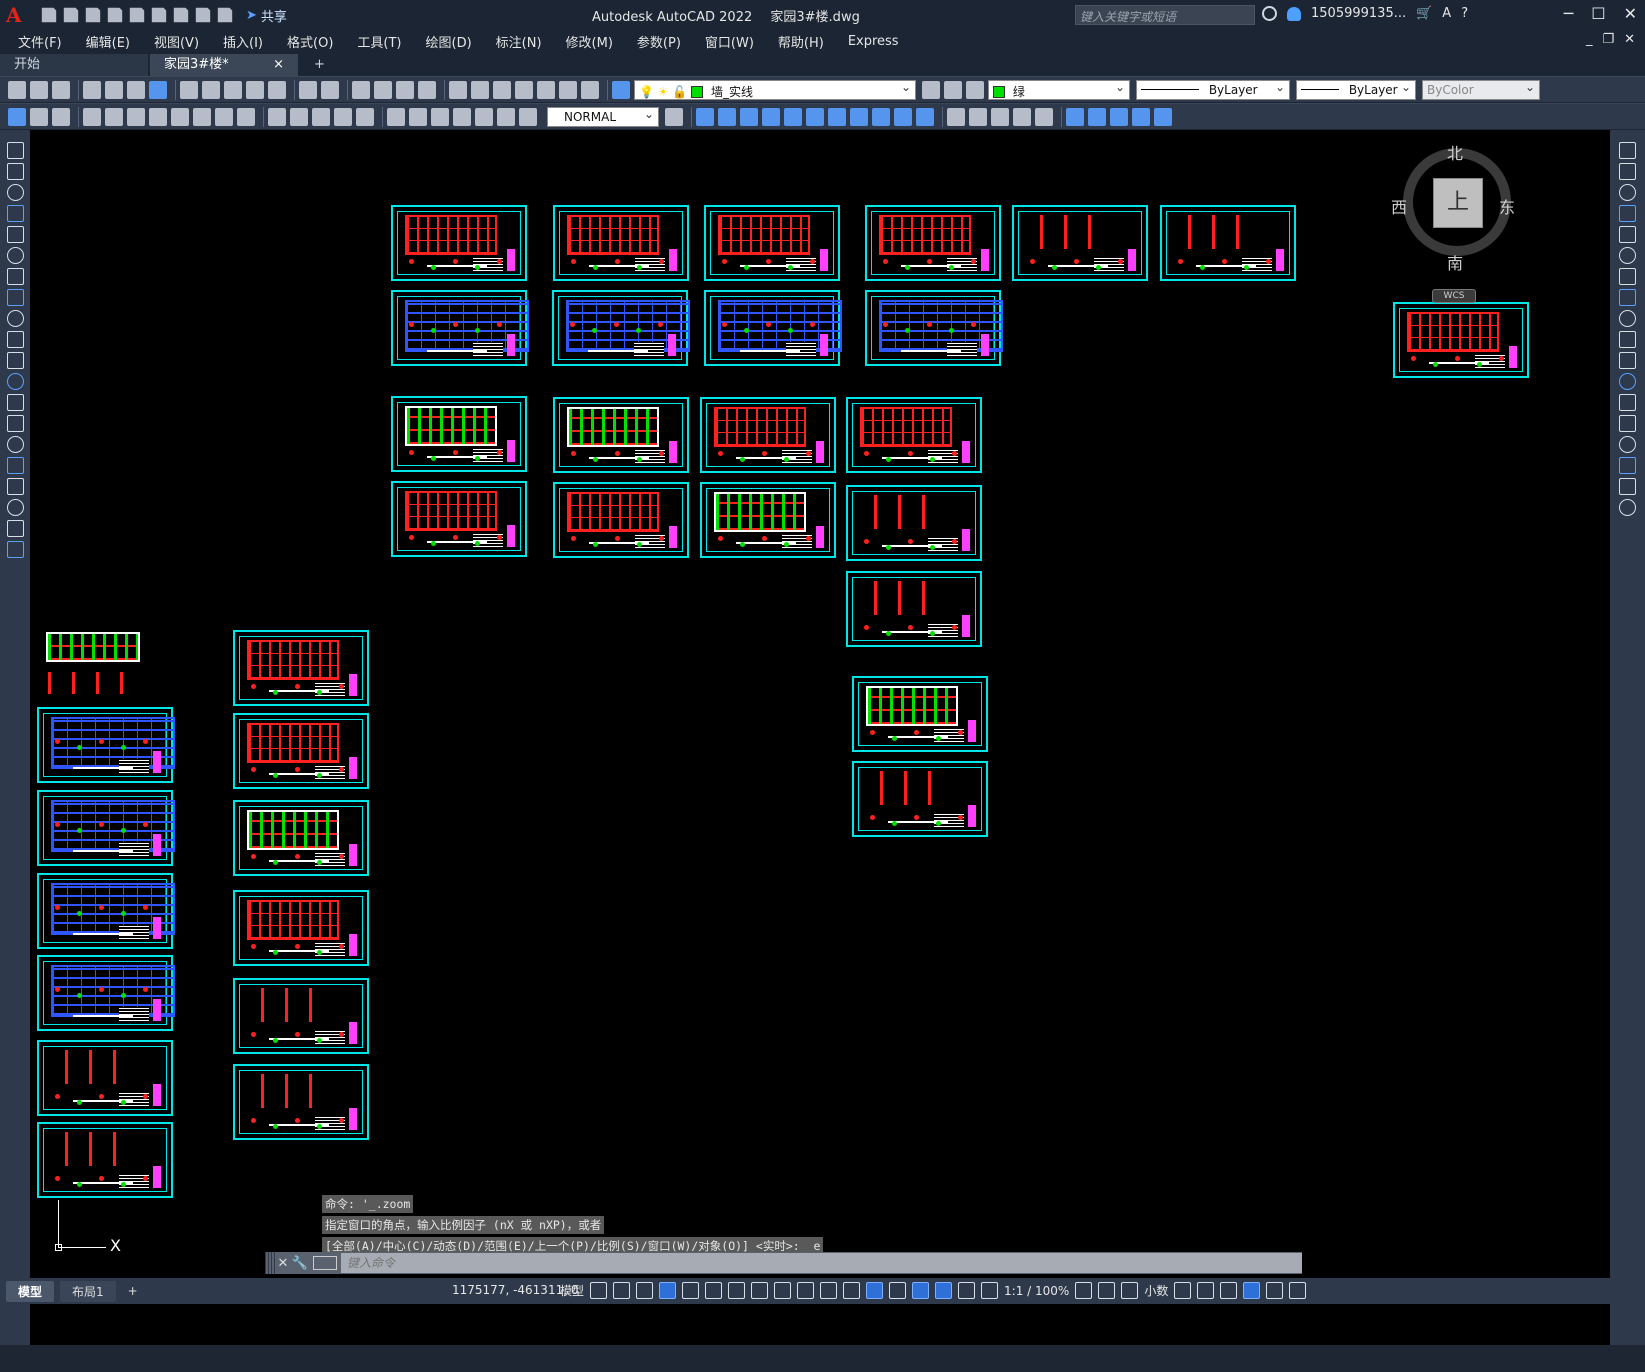 The height and width of the screenshot is (1372, 1645). Describe the element at coordinates (158, 89) in the screenshot. I see `3d-dwf-icon` at that location.